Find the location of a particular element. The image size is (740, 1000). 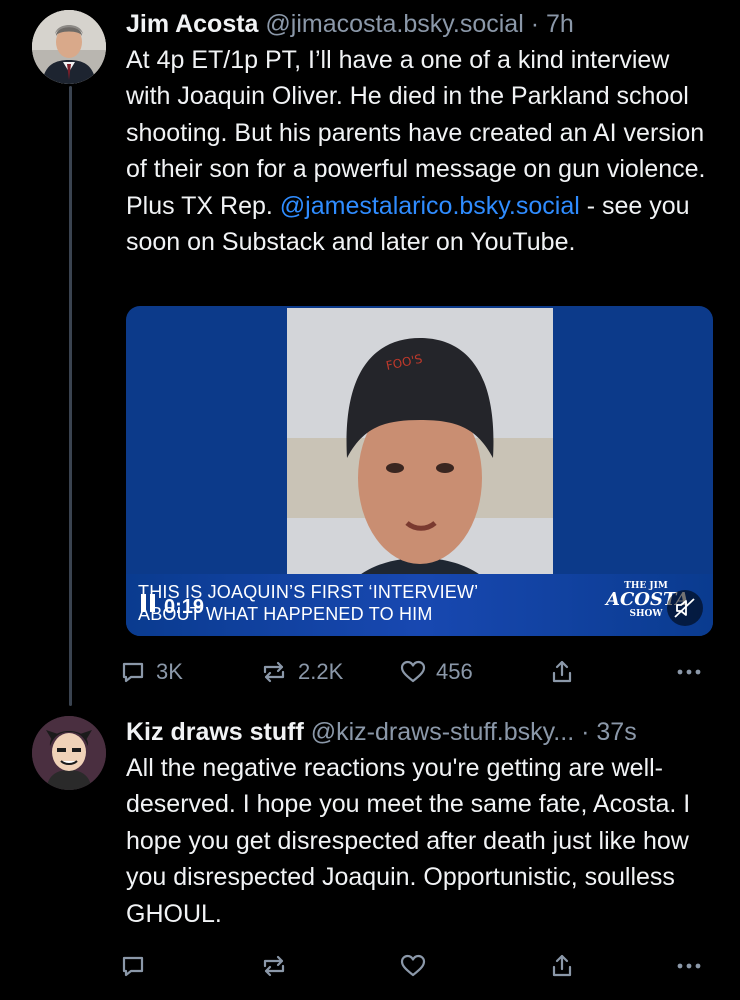

video-timecode: 0:19 is located at coordinates (172, 606).